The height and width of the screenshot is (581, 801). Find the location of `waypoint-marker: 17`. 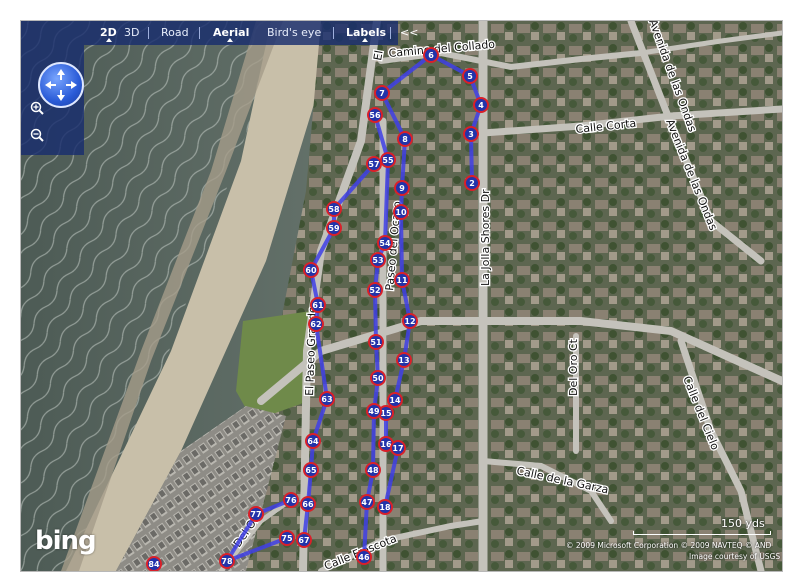

waypoint-marker: 17 is located at coordinates (398, 448).